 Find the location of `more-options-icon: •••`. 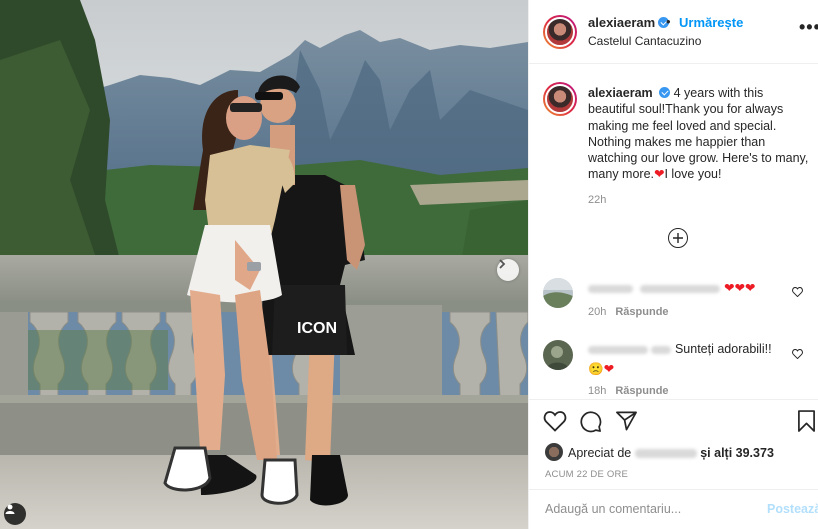

more-options-icon: ••• is located at coordinates (808, 27).